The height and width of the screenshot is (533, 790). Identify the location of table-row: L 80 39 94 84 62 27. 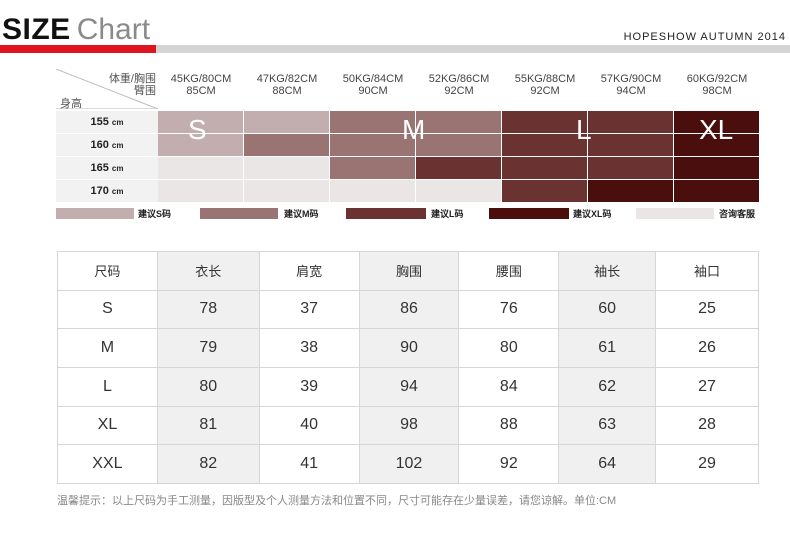
(408, 386).